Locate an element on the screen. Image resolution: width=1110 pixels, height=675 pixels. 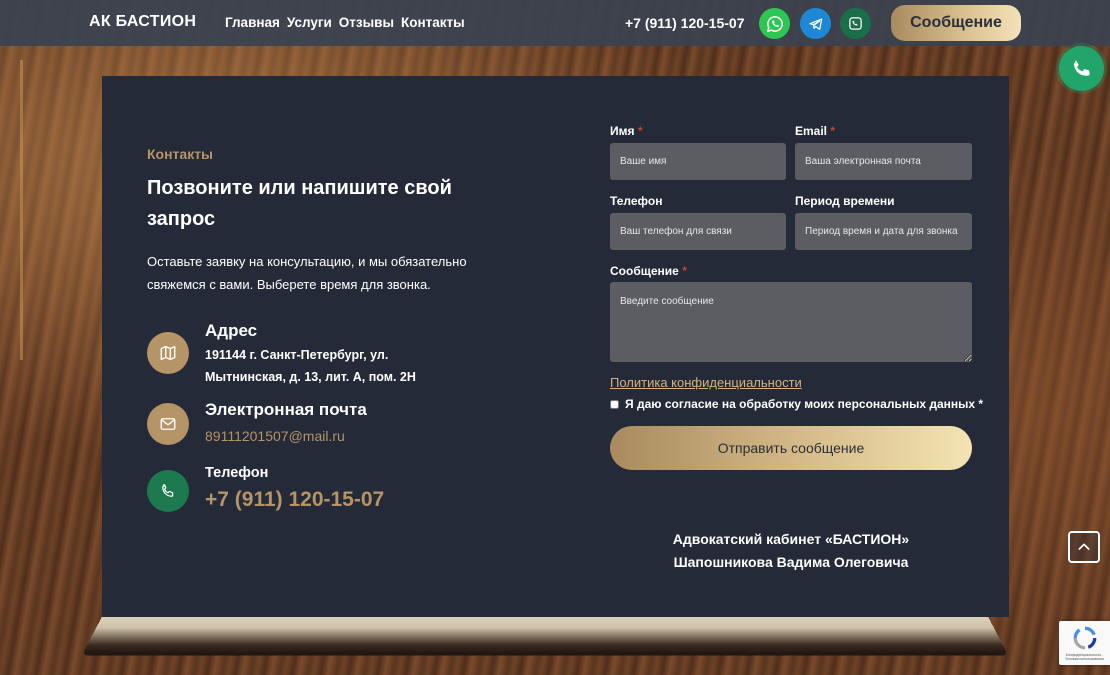
email-label-text: Email is located at coordinates (811, 131).